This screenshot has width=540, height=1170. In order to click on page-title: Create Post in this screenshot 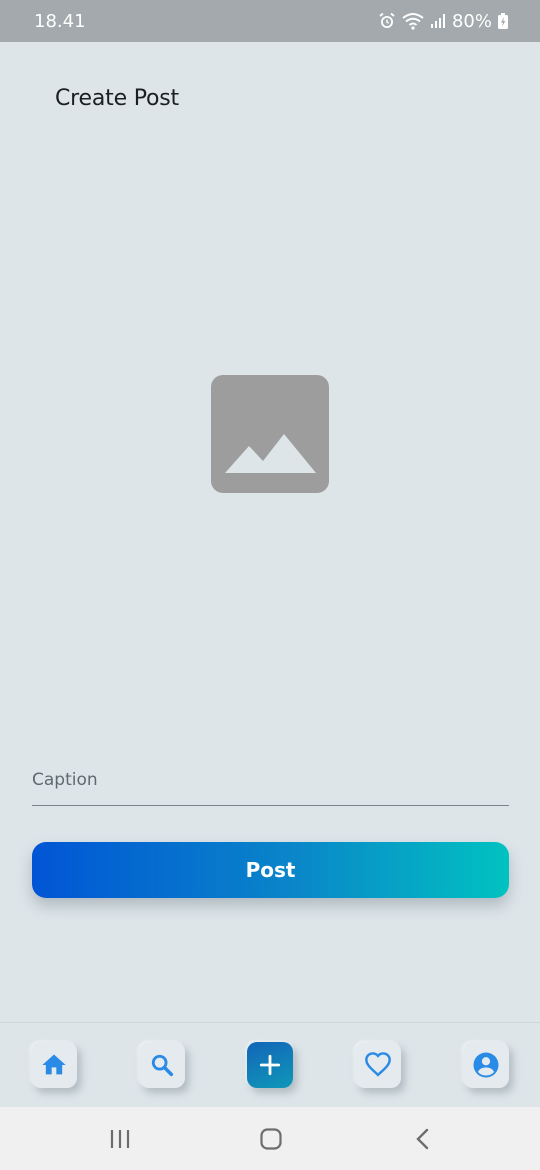, I will do `click(117, 98)`.